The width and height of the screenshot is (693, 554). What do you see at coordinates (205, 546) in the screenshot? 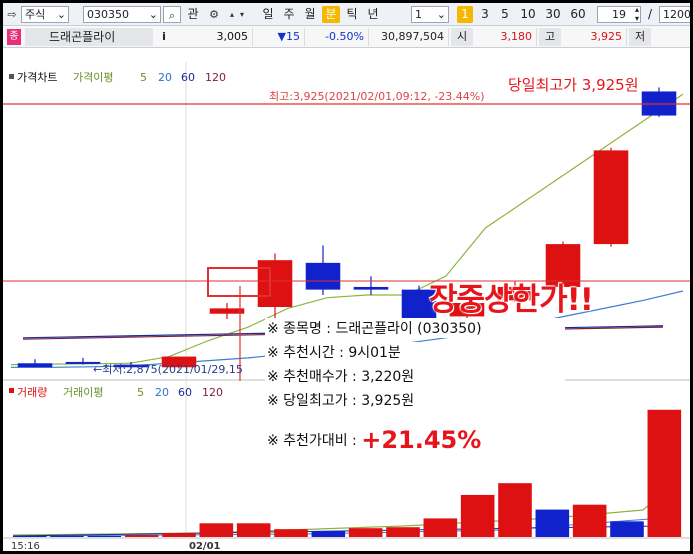
I see `x-tick-date: 02/01` at bounding box center [205, 546].